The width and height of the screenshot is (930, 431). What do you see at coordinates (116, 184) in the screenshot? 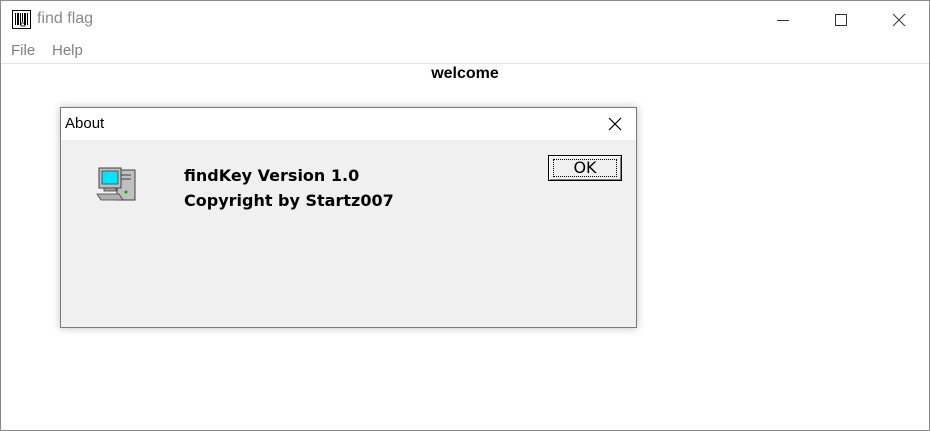
I see `computer-icon` at bounding box center [116, 184].